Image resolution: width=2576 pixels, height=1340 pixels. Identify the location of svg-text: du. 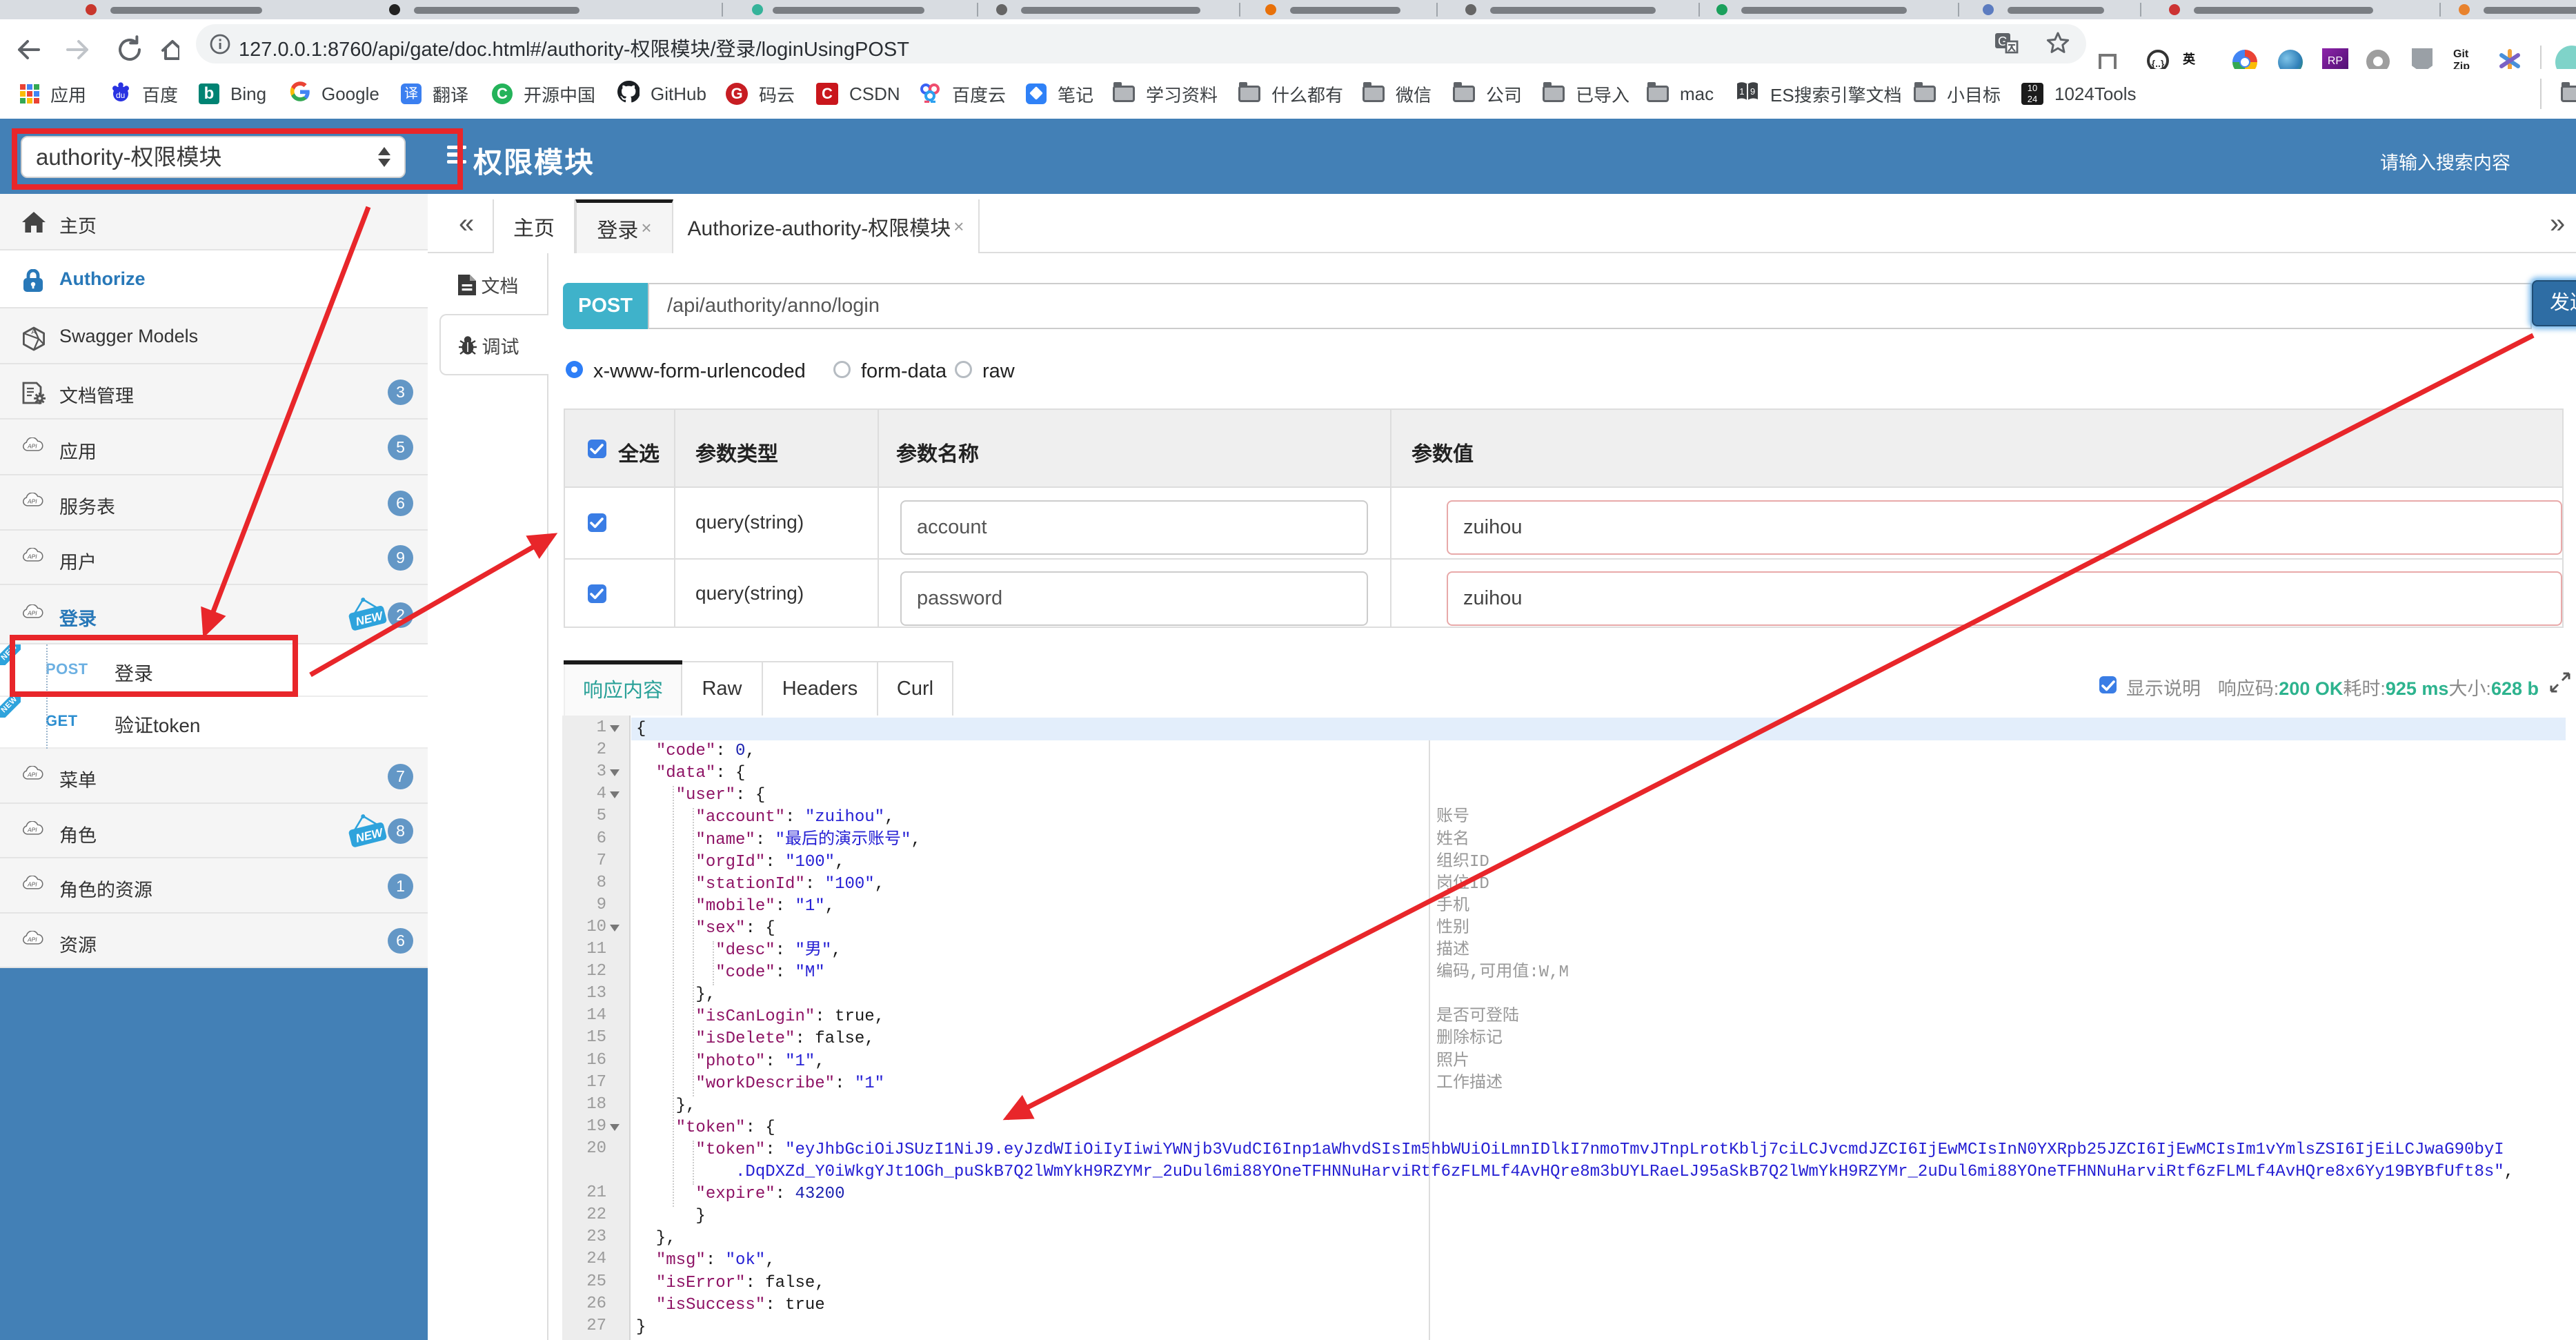
(120, 95).